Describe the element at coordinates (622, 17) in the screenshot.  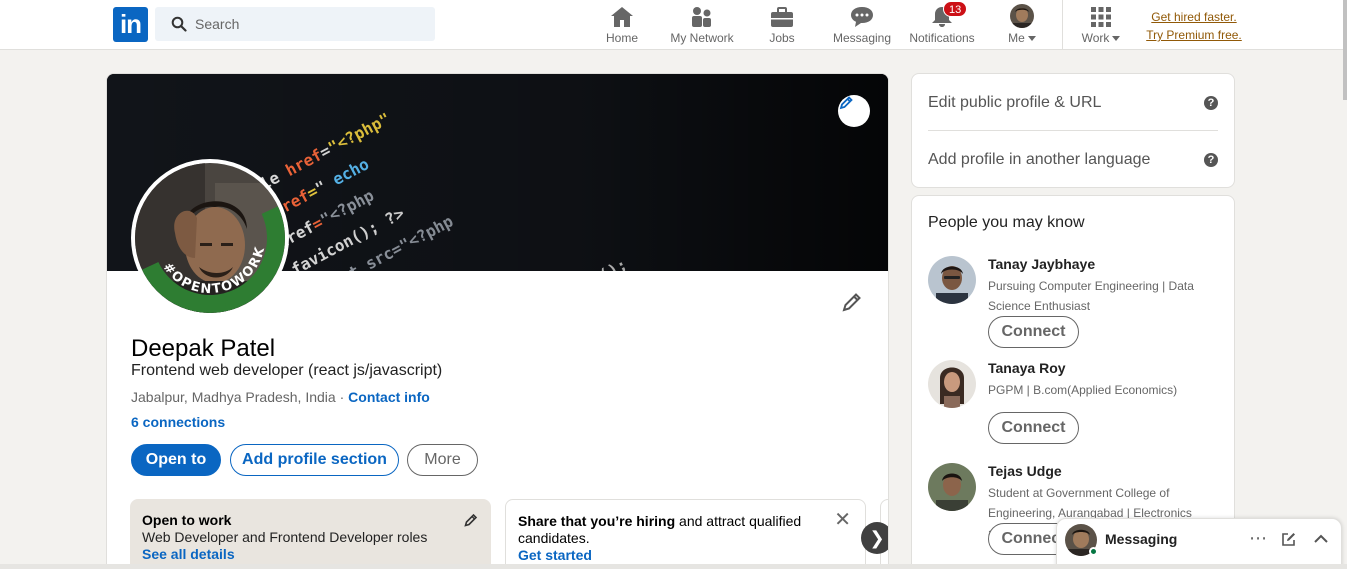
I see `home-icon` at that location.